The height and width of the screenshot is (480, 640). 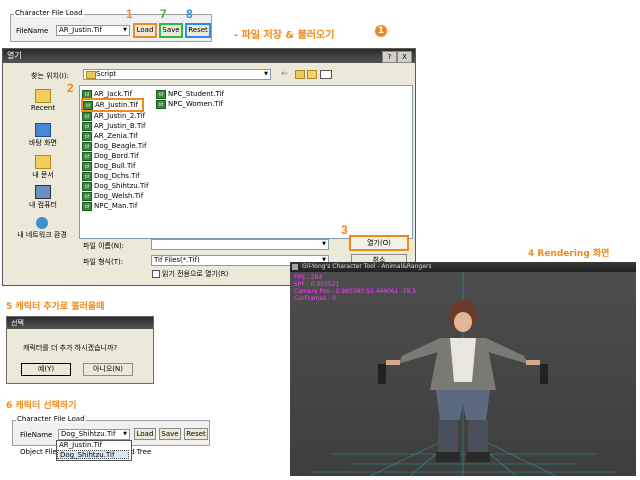 I want to click on documents-folder-icon, so click(x=43, y=162).